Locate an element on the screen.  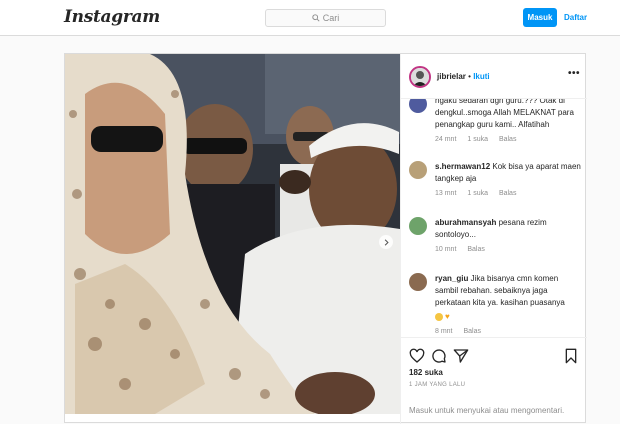
search-icon is located at coordinates (316, 18).